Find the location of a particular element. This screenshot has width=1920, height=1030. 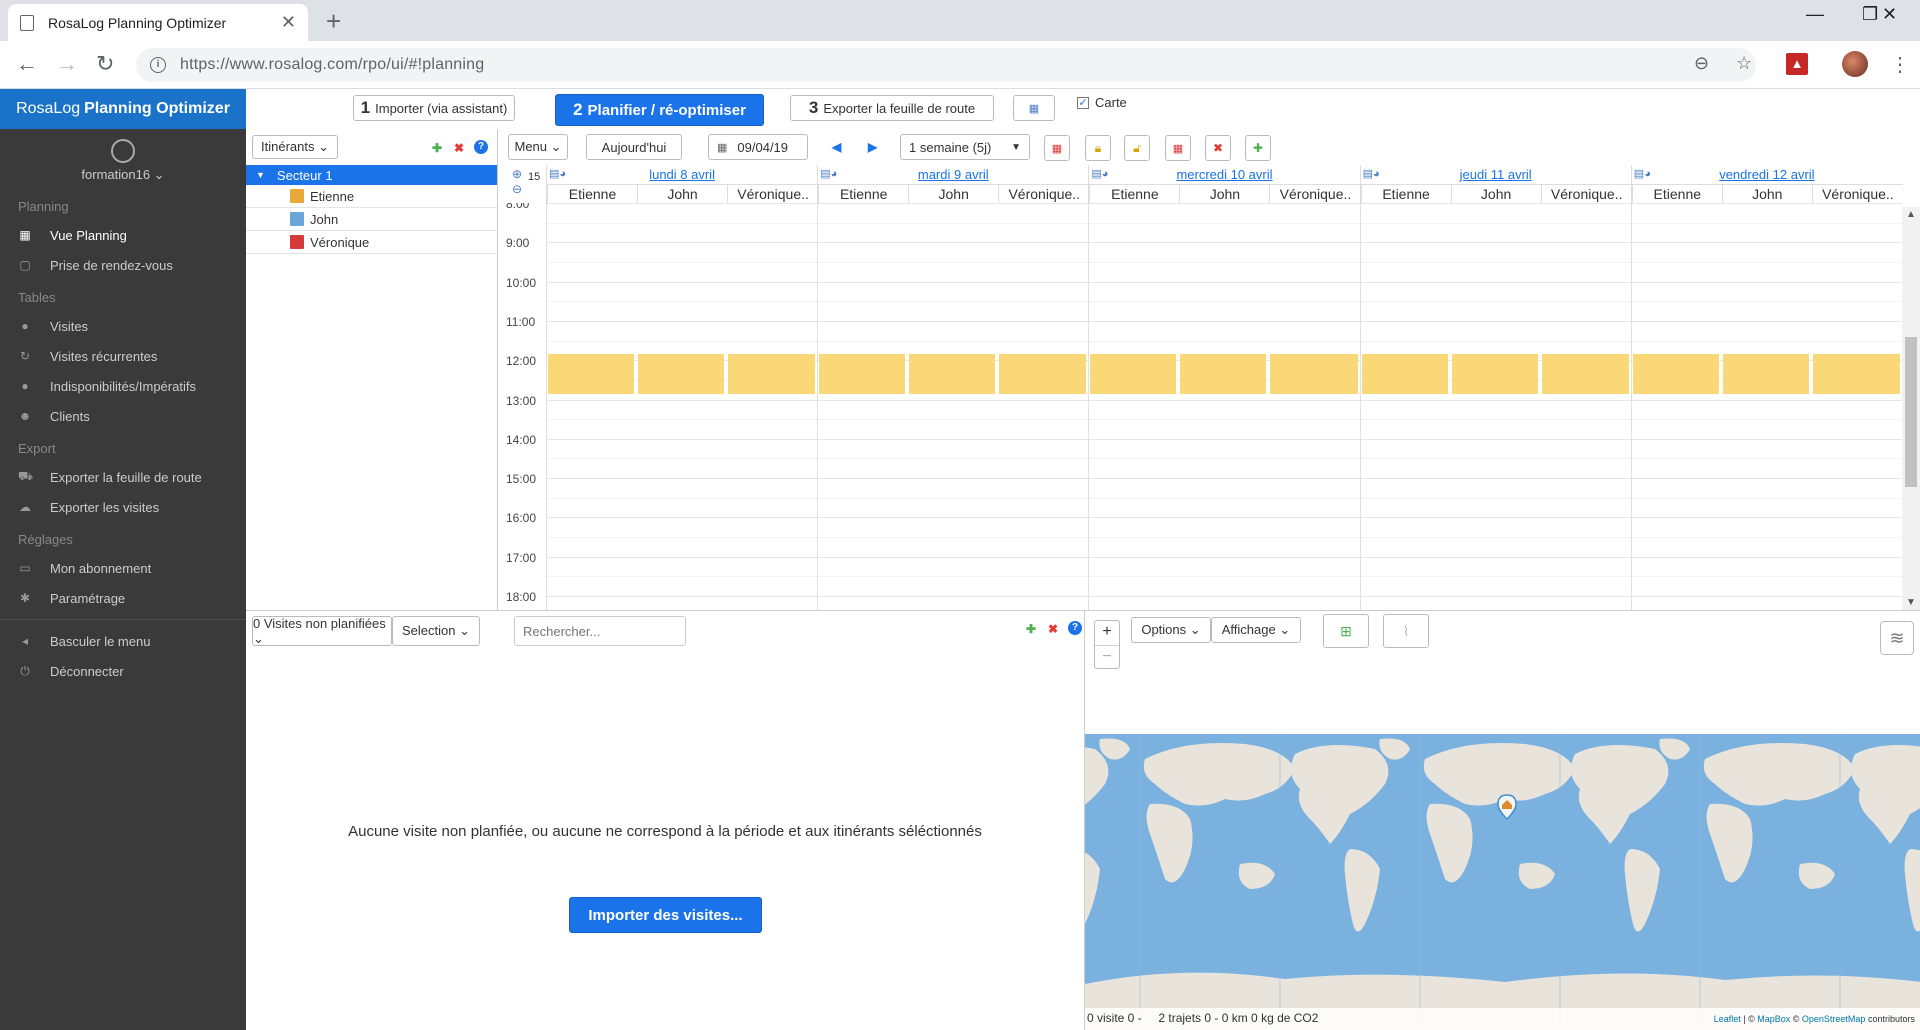

pdf-extension-icon: ▲ is located at coordinates (1797, 64).